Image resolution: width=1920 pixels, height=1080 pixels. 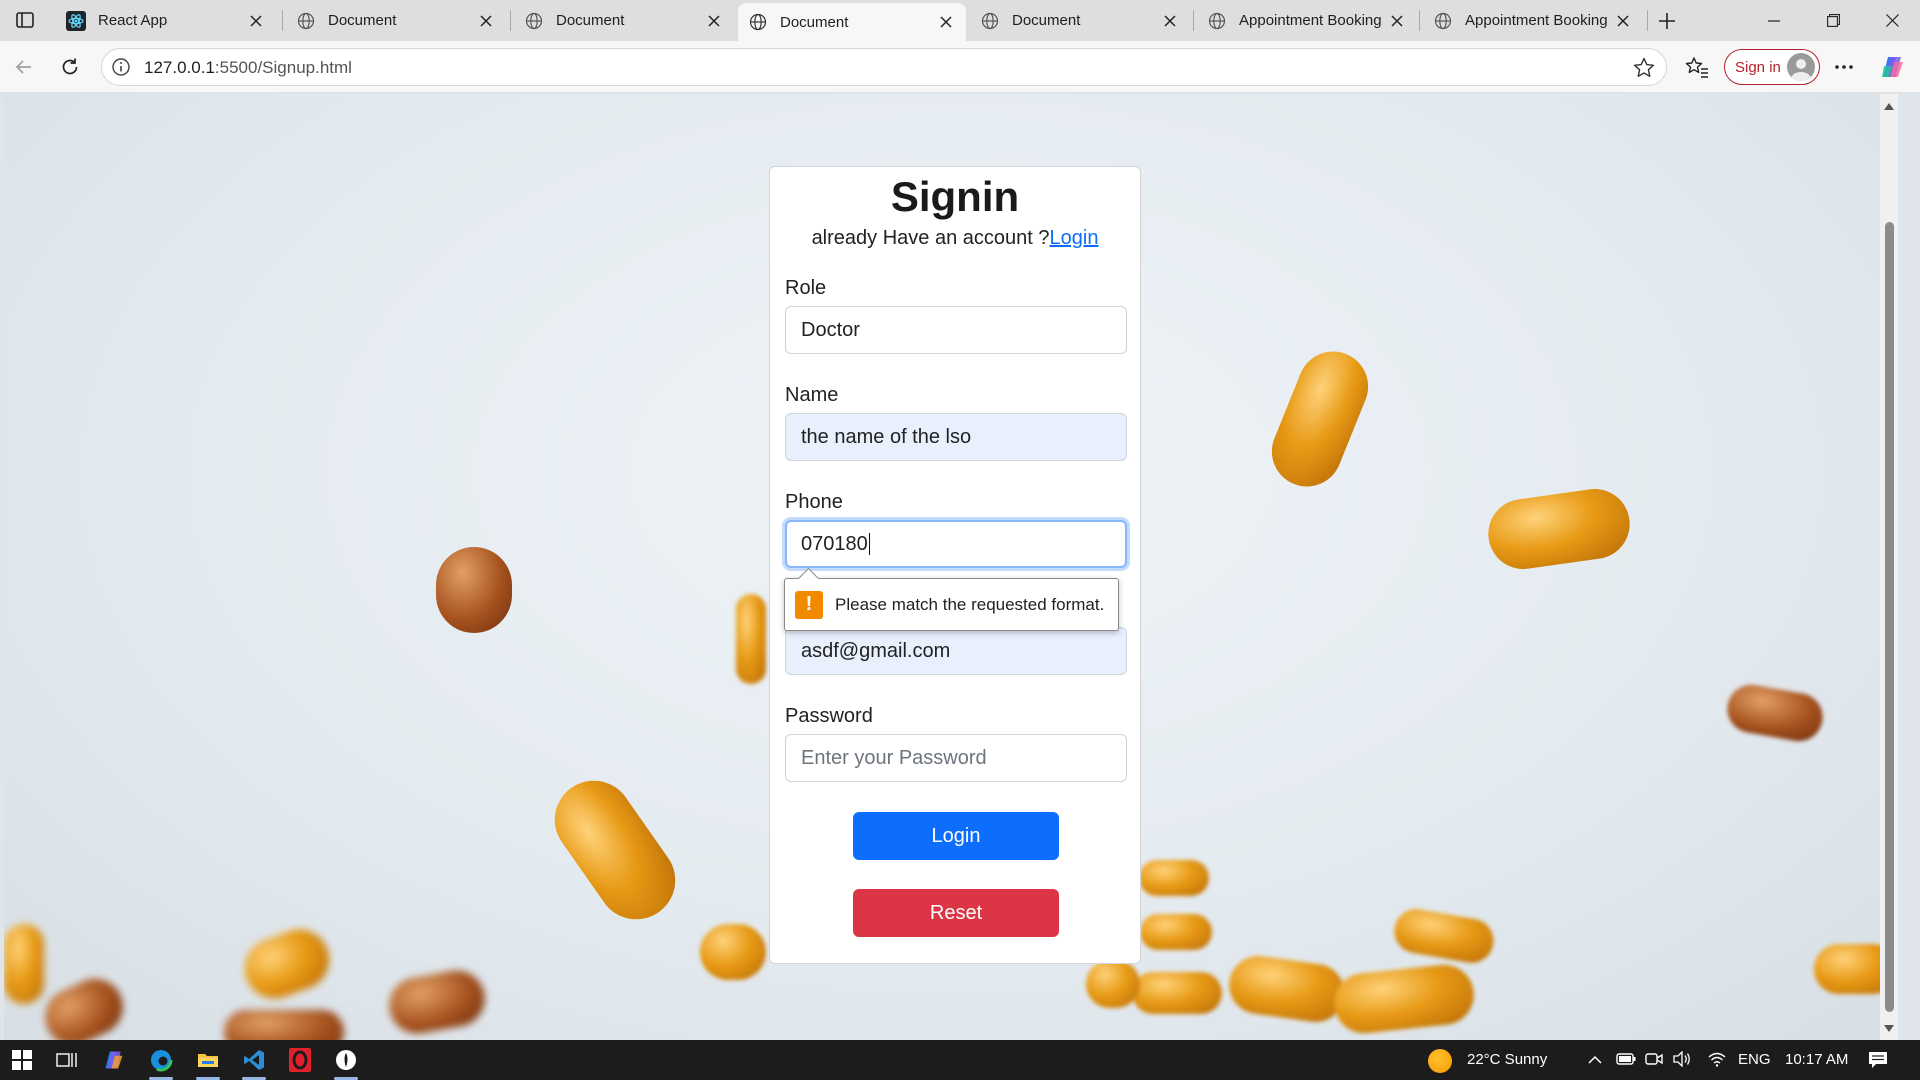 I want to click on restore-button, so click(x=1833, y=20).